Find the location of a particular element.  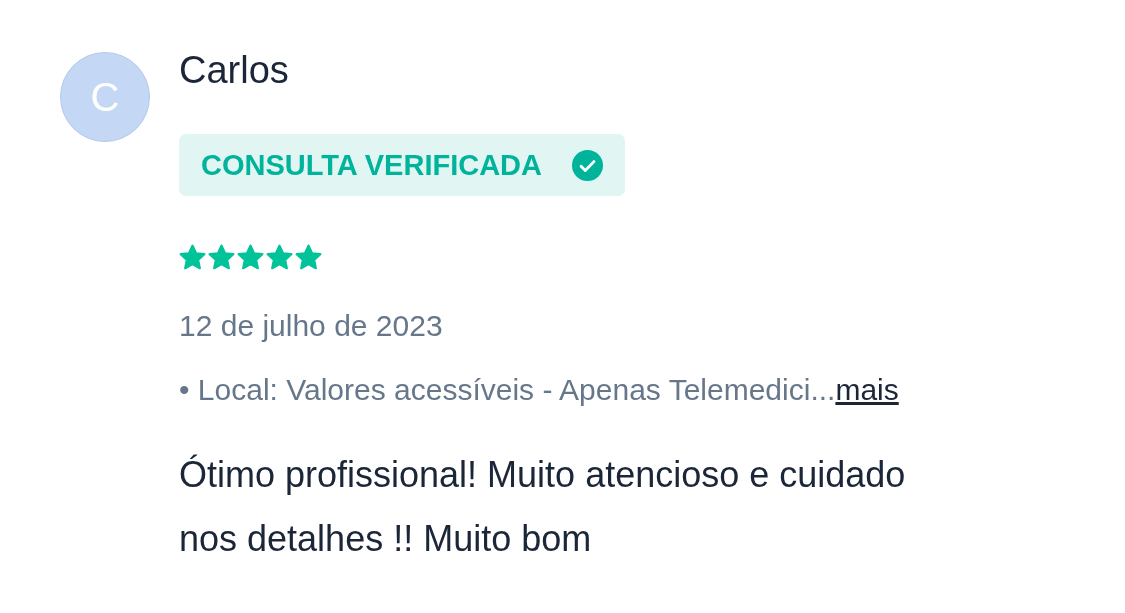

check-icon is located at coordinates (587, 165).